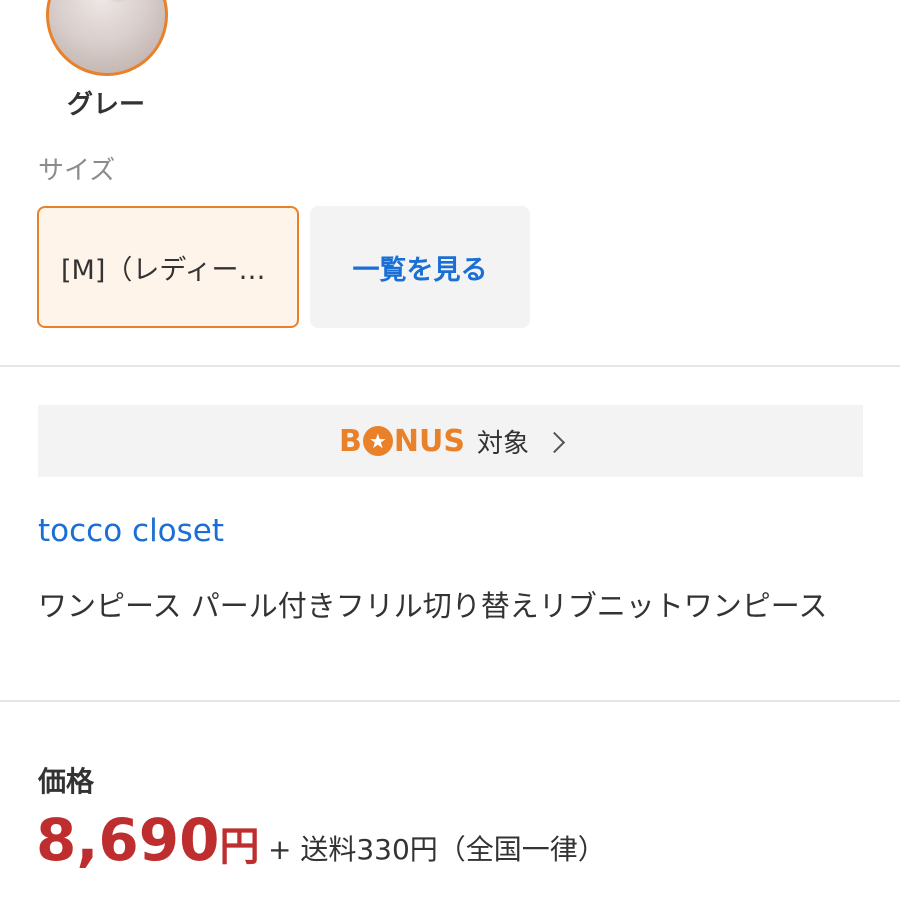 This screenshot has width=900, height=900. What do you see at coordinates (239, 847) in the screenshot?
I see `price-unit: 円` at bounding box center [239, 847].